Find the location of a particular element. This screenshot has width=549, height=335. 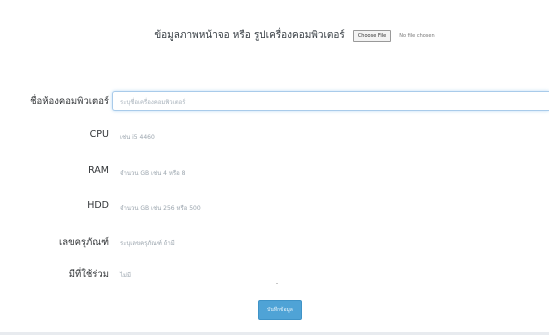

computer-name-label: ชื่อห้องคอมพิวเตอร์ is located at coordinates (69, 101).